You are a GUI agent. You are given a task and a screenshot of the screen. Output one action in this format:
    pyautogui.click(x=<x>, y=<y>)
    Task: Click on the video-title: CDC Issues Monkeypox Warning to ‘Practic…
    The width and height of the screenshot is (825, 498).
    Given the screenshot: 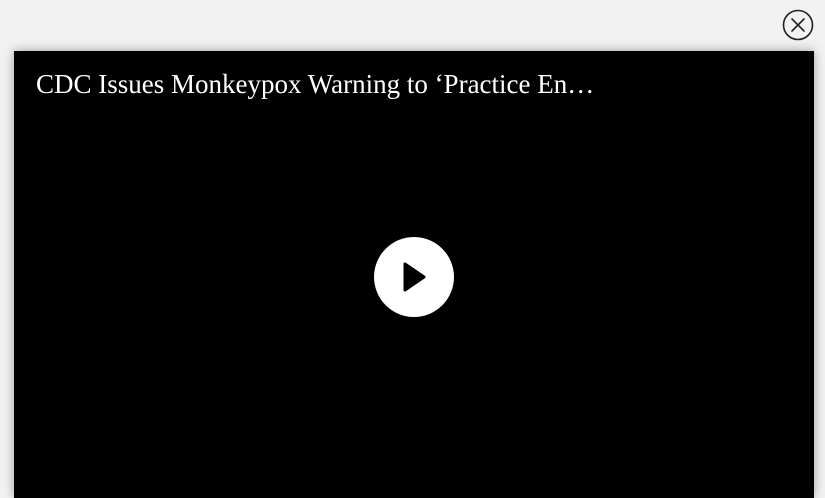 What is the action you would take?
    pyautogui.click(x=315, y=84)
    